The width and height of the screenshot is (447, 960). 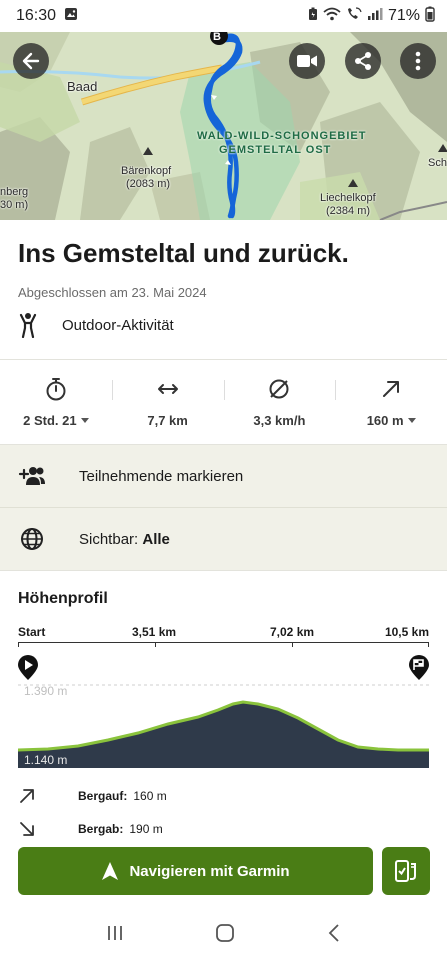 What do you see at coordinates (348, 198) in the screenshot?
I see `map-label-liechelkopf: Liechelkopf` at bounding box center [348, 198].